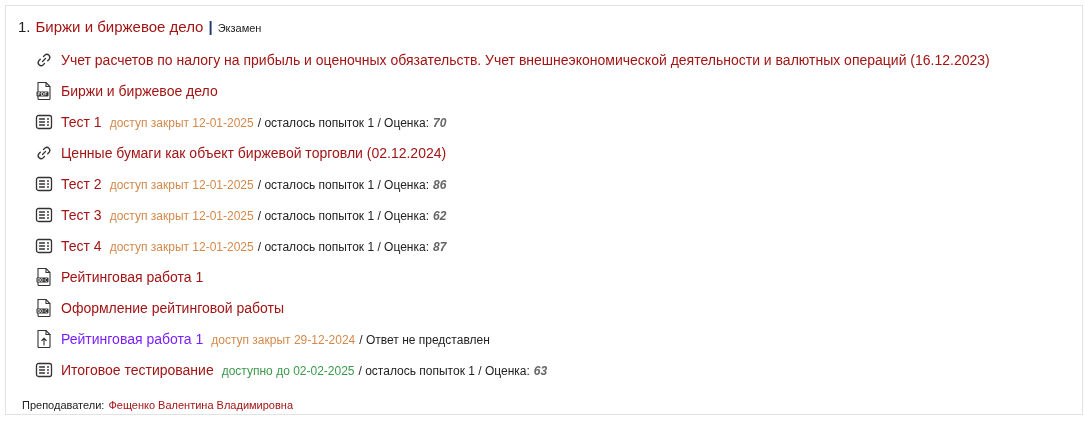 This screenshot has width=1085, height=424. I want to click on item-link: Тест 2, so click(81, 183).